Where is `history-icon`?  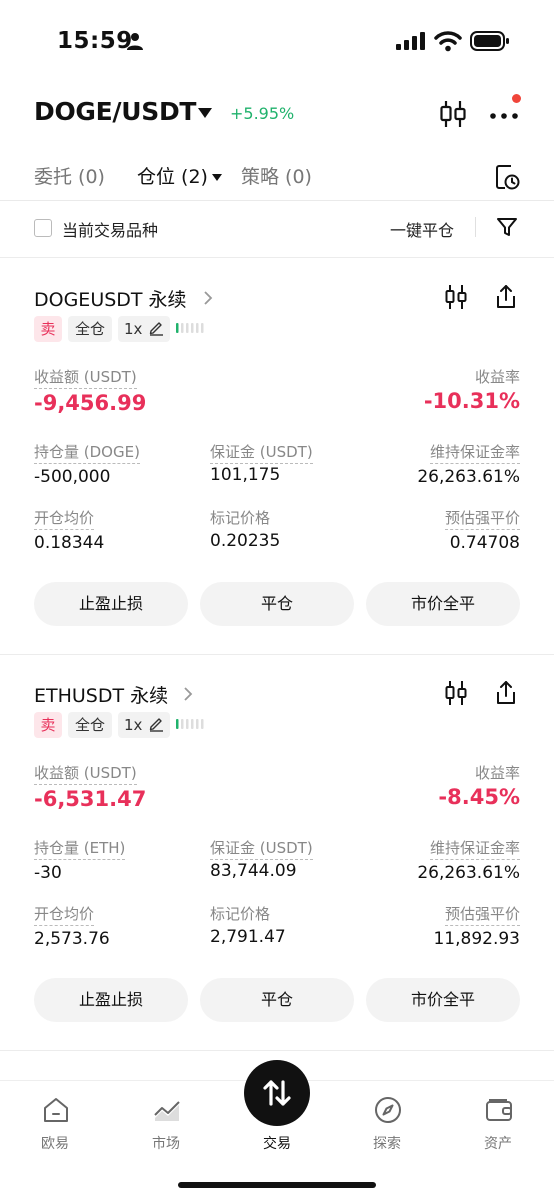
history-icon is located at coordinates (507, 177).